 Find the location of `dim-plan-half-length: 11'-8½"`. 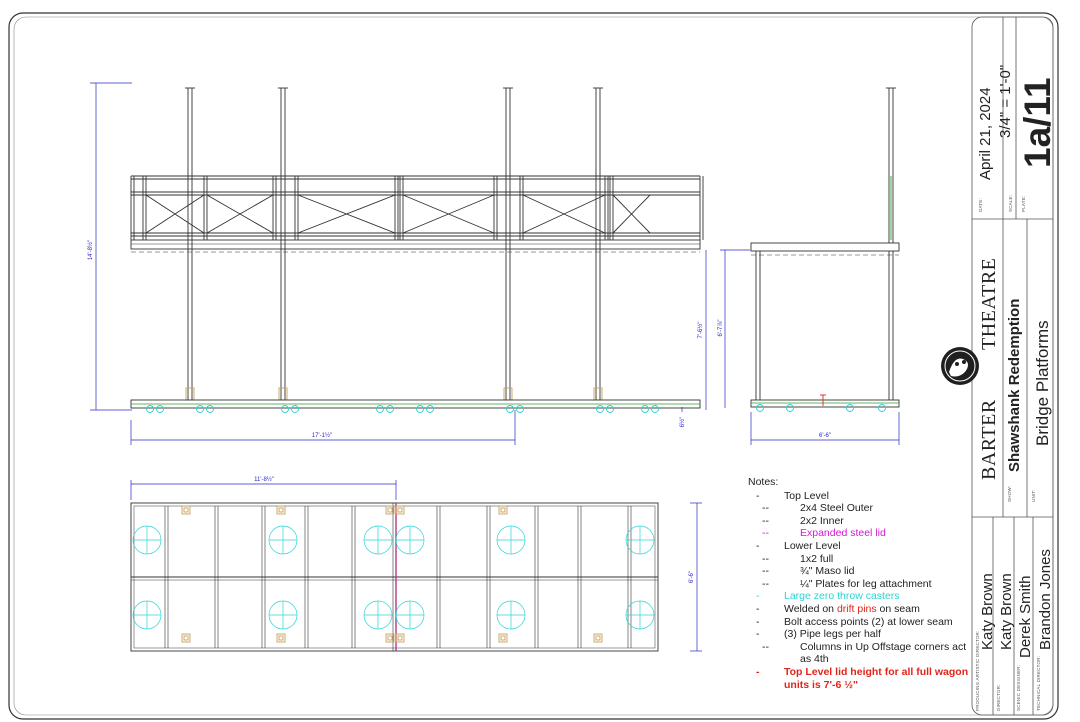

dim-plan-half-length: 11'-8½" is located at coordinates (264, 479).